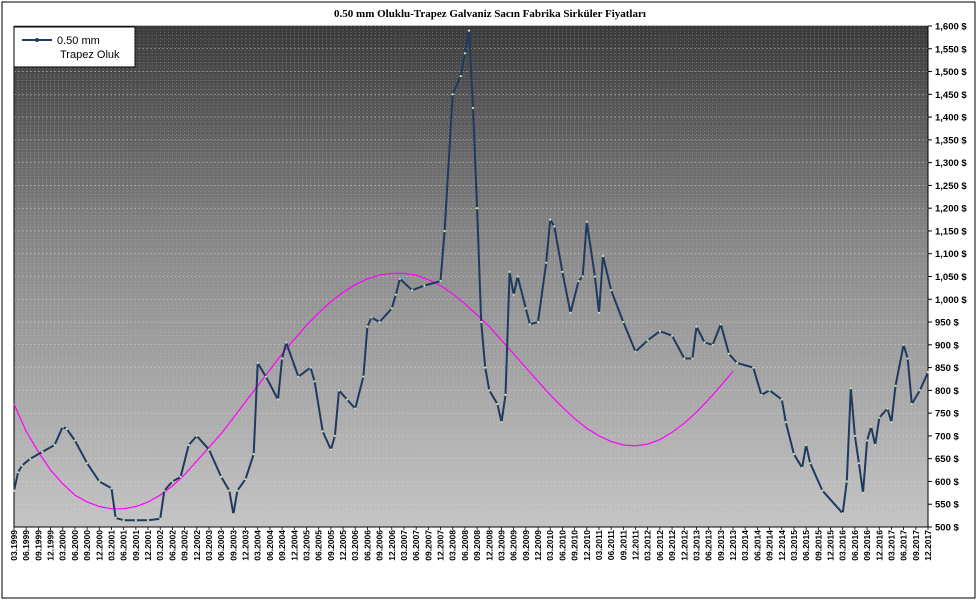  I want to click on x-tick-label: 03.2001, so click(111, 545).